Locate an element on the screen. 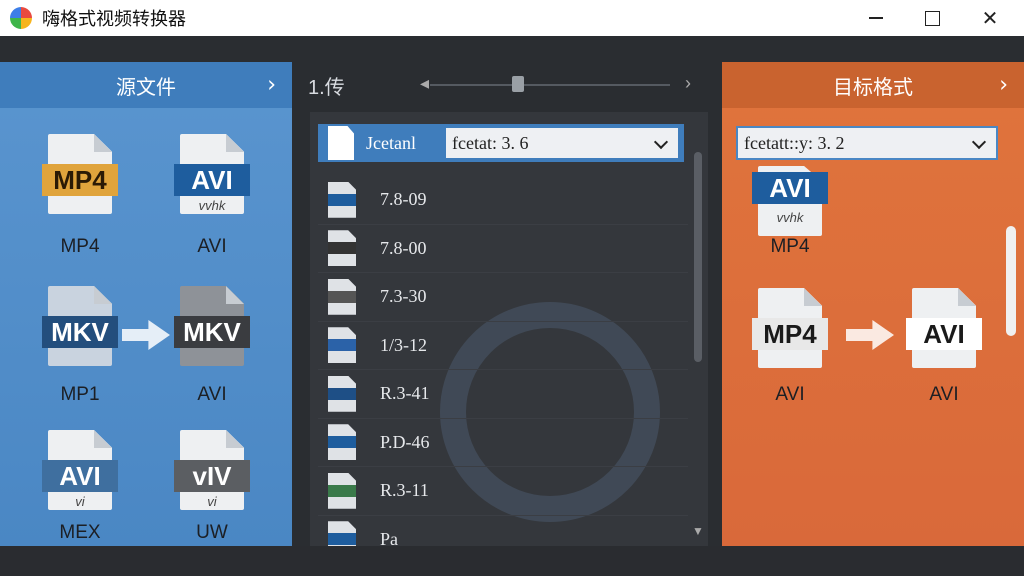  list-item: 7.8-00 is located at coordinates (503, 249).